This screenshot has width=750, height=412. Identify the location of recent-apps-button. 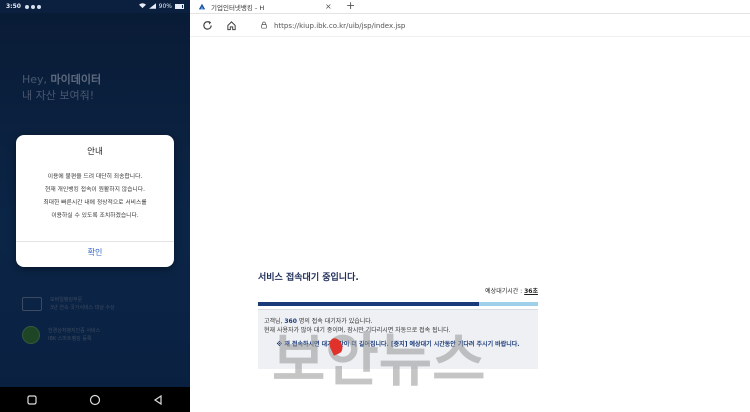
(32, 400).